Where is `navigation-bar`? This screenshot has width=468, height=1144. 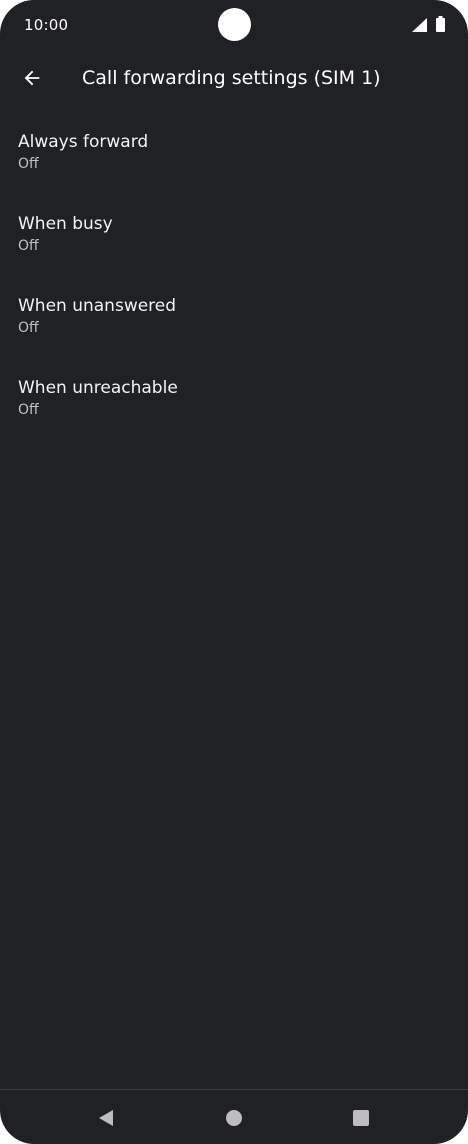
navigation-bar is located at coordinates (234, 1116).